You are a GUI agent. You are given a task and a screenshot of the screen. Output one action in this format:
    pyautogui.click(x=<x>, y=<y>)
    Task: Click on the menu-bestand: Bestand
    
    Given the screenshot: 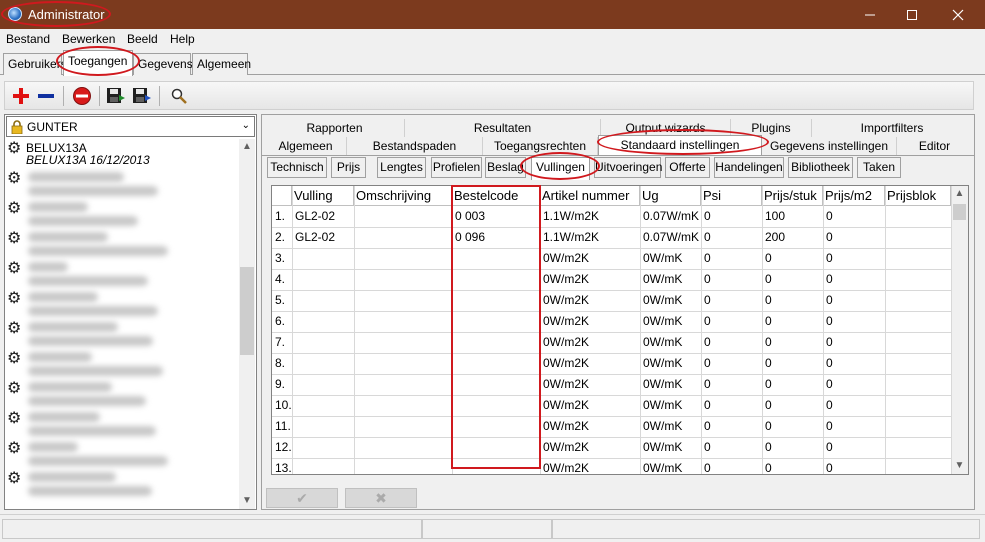 What is the action you would take?
    pyautogui.click(x=28, y=39)
    